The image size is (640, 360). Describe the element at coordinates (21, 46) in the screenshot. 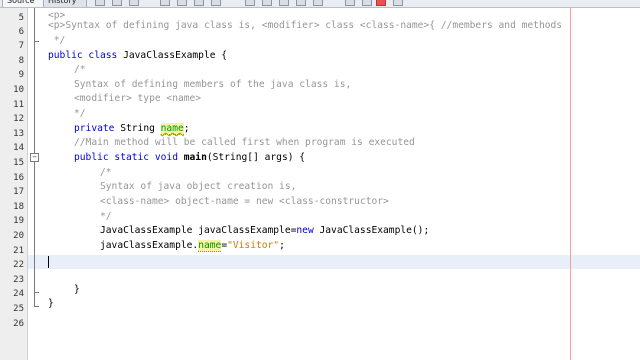

I see `line-number: 7` at that location.